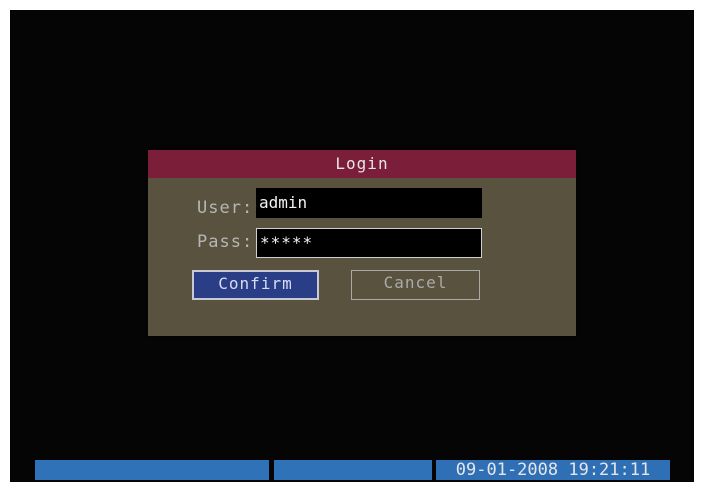  What do you see at coordinates (225, 242) in the screenshot?
I see `pass-label: Pass:` at bounding box center [225, 242].